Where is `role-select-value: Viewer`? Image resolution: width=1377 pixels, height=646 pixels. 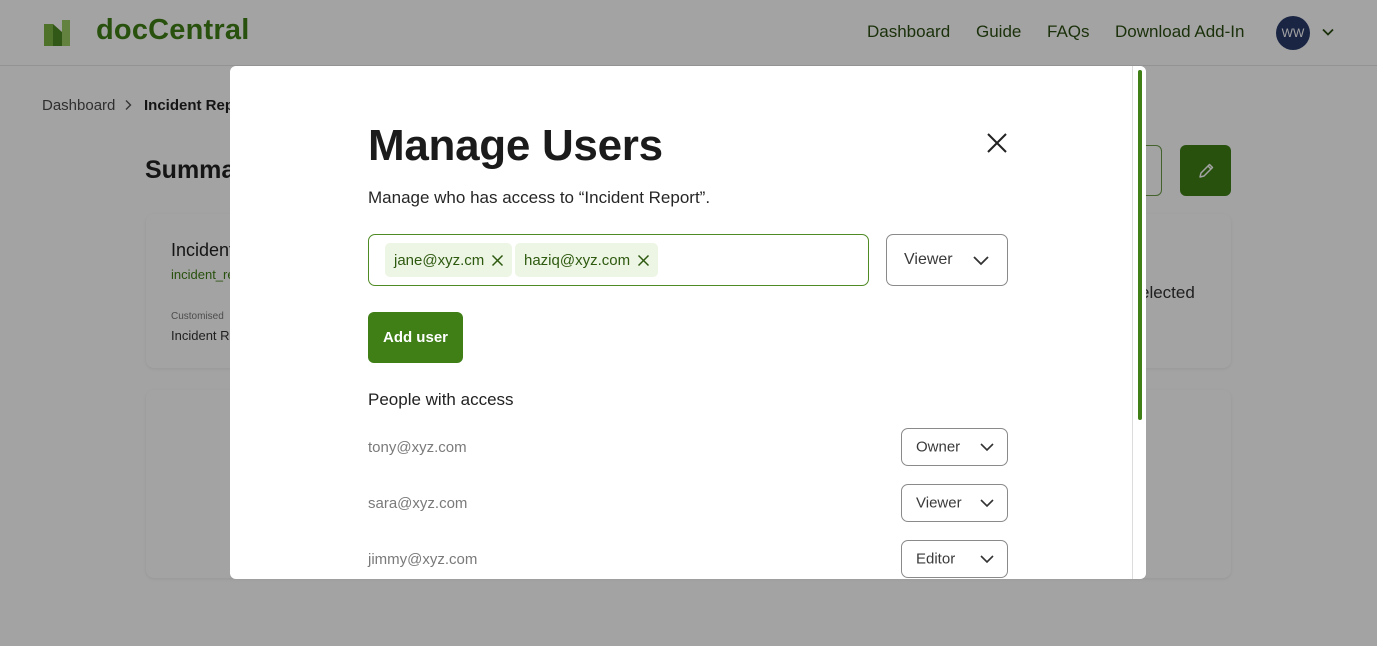 role-select-value: Viewer is located at coordinates (928, 259).